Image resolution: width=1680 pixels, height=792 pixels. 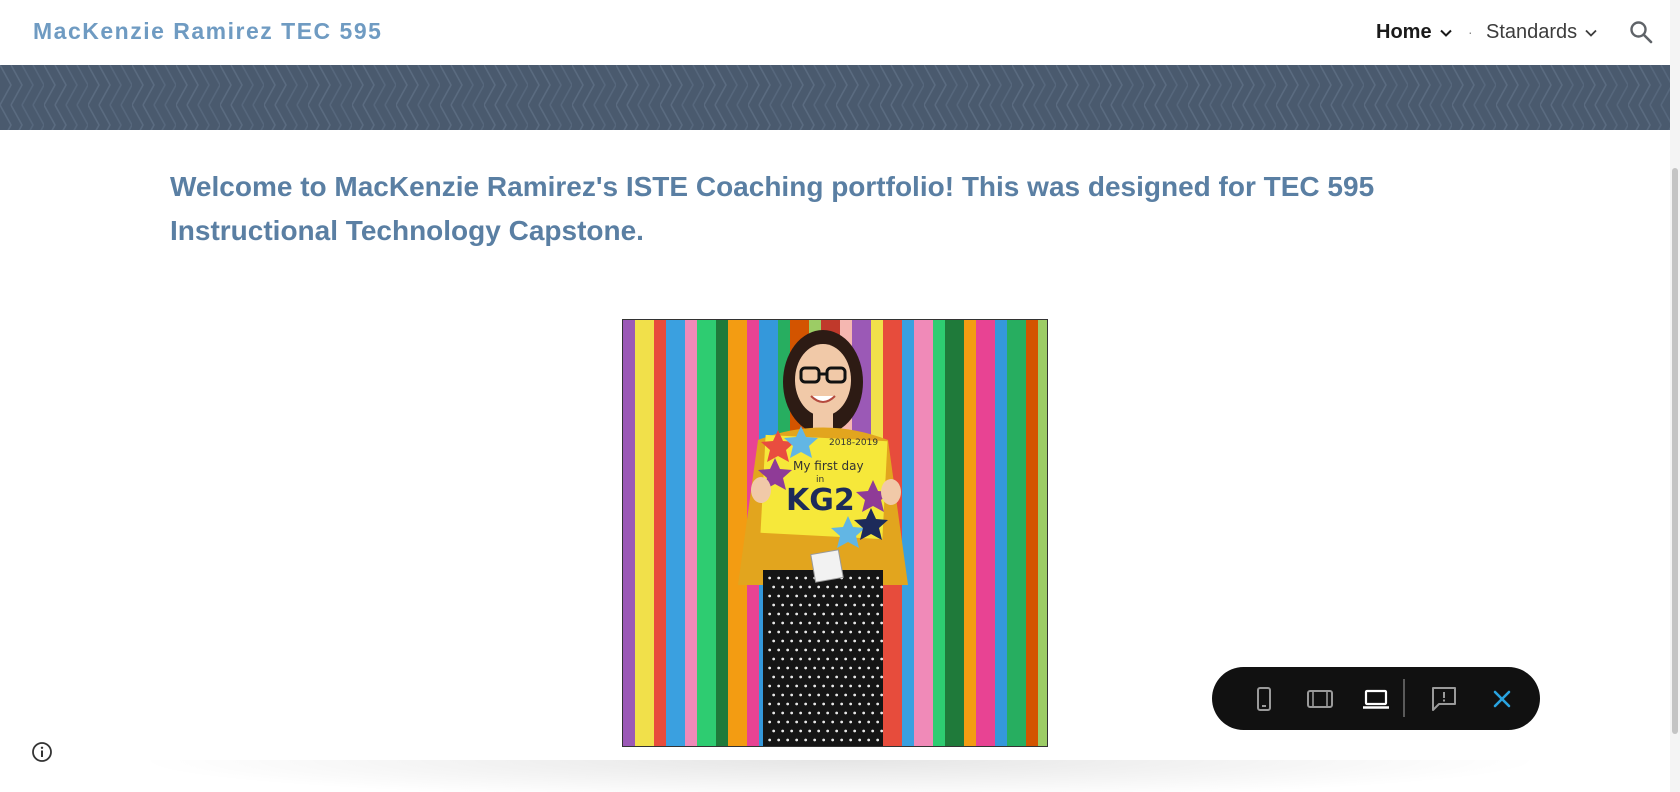 What do you see at coordinates (42, 752) in the screenshot?
I see `info-icon` at bounding box center [42, 752].